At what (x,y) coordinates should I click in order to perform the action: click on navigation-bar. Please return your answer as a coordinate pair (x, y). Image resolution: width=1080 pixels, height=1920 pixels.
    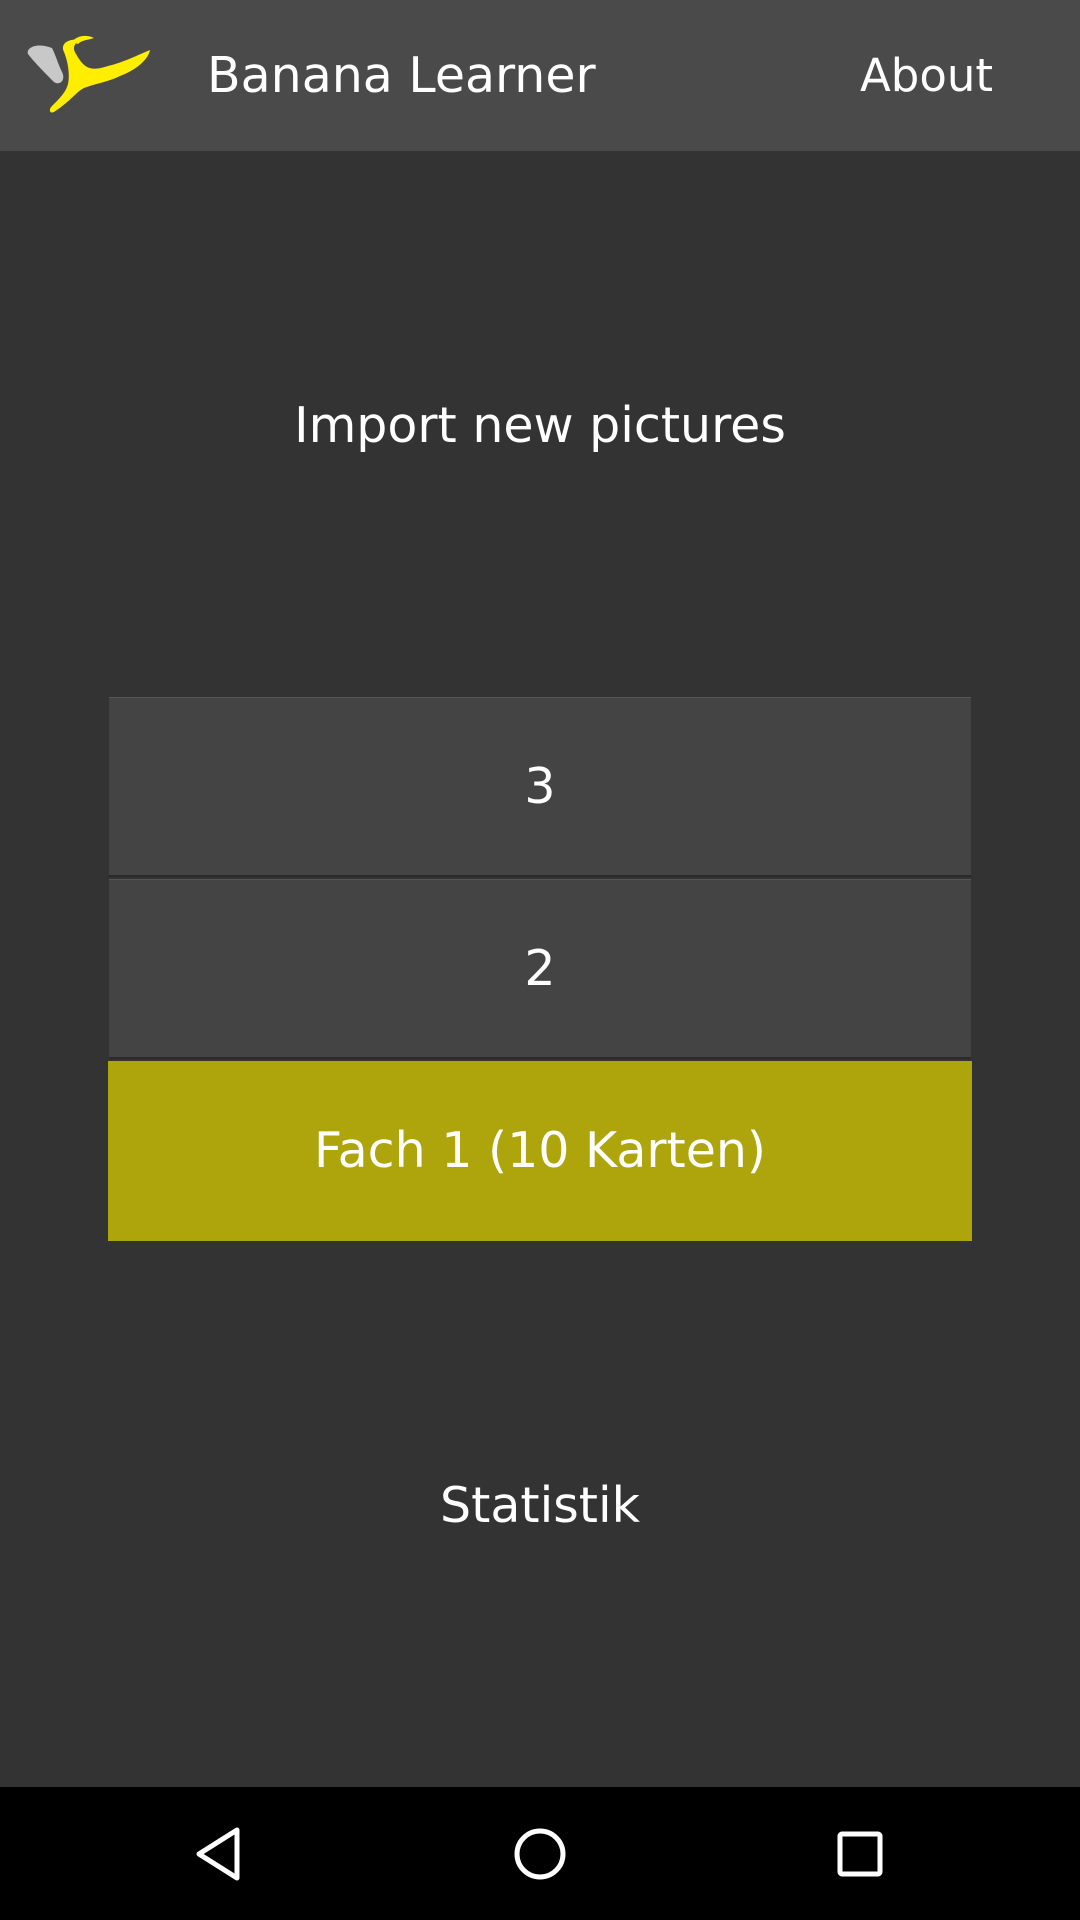
    Looking at the image, I should click on (540, 1853).